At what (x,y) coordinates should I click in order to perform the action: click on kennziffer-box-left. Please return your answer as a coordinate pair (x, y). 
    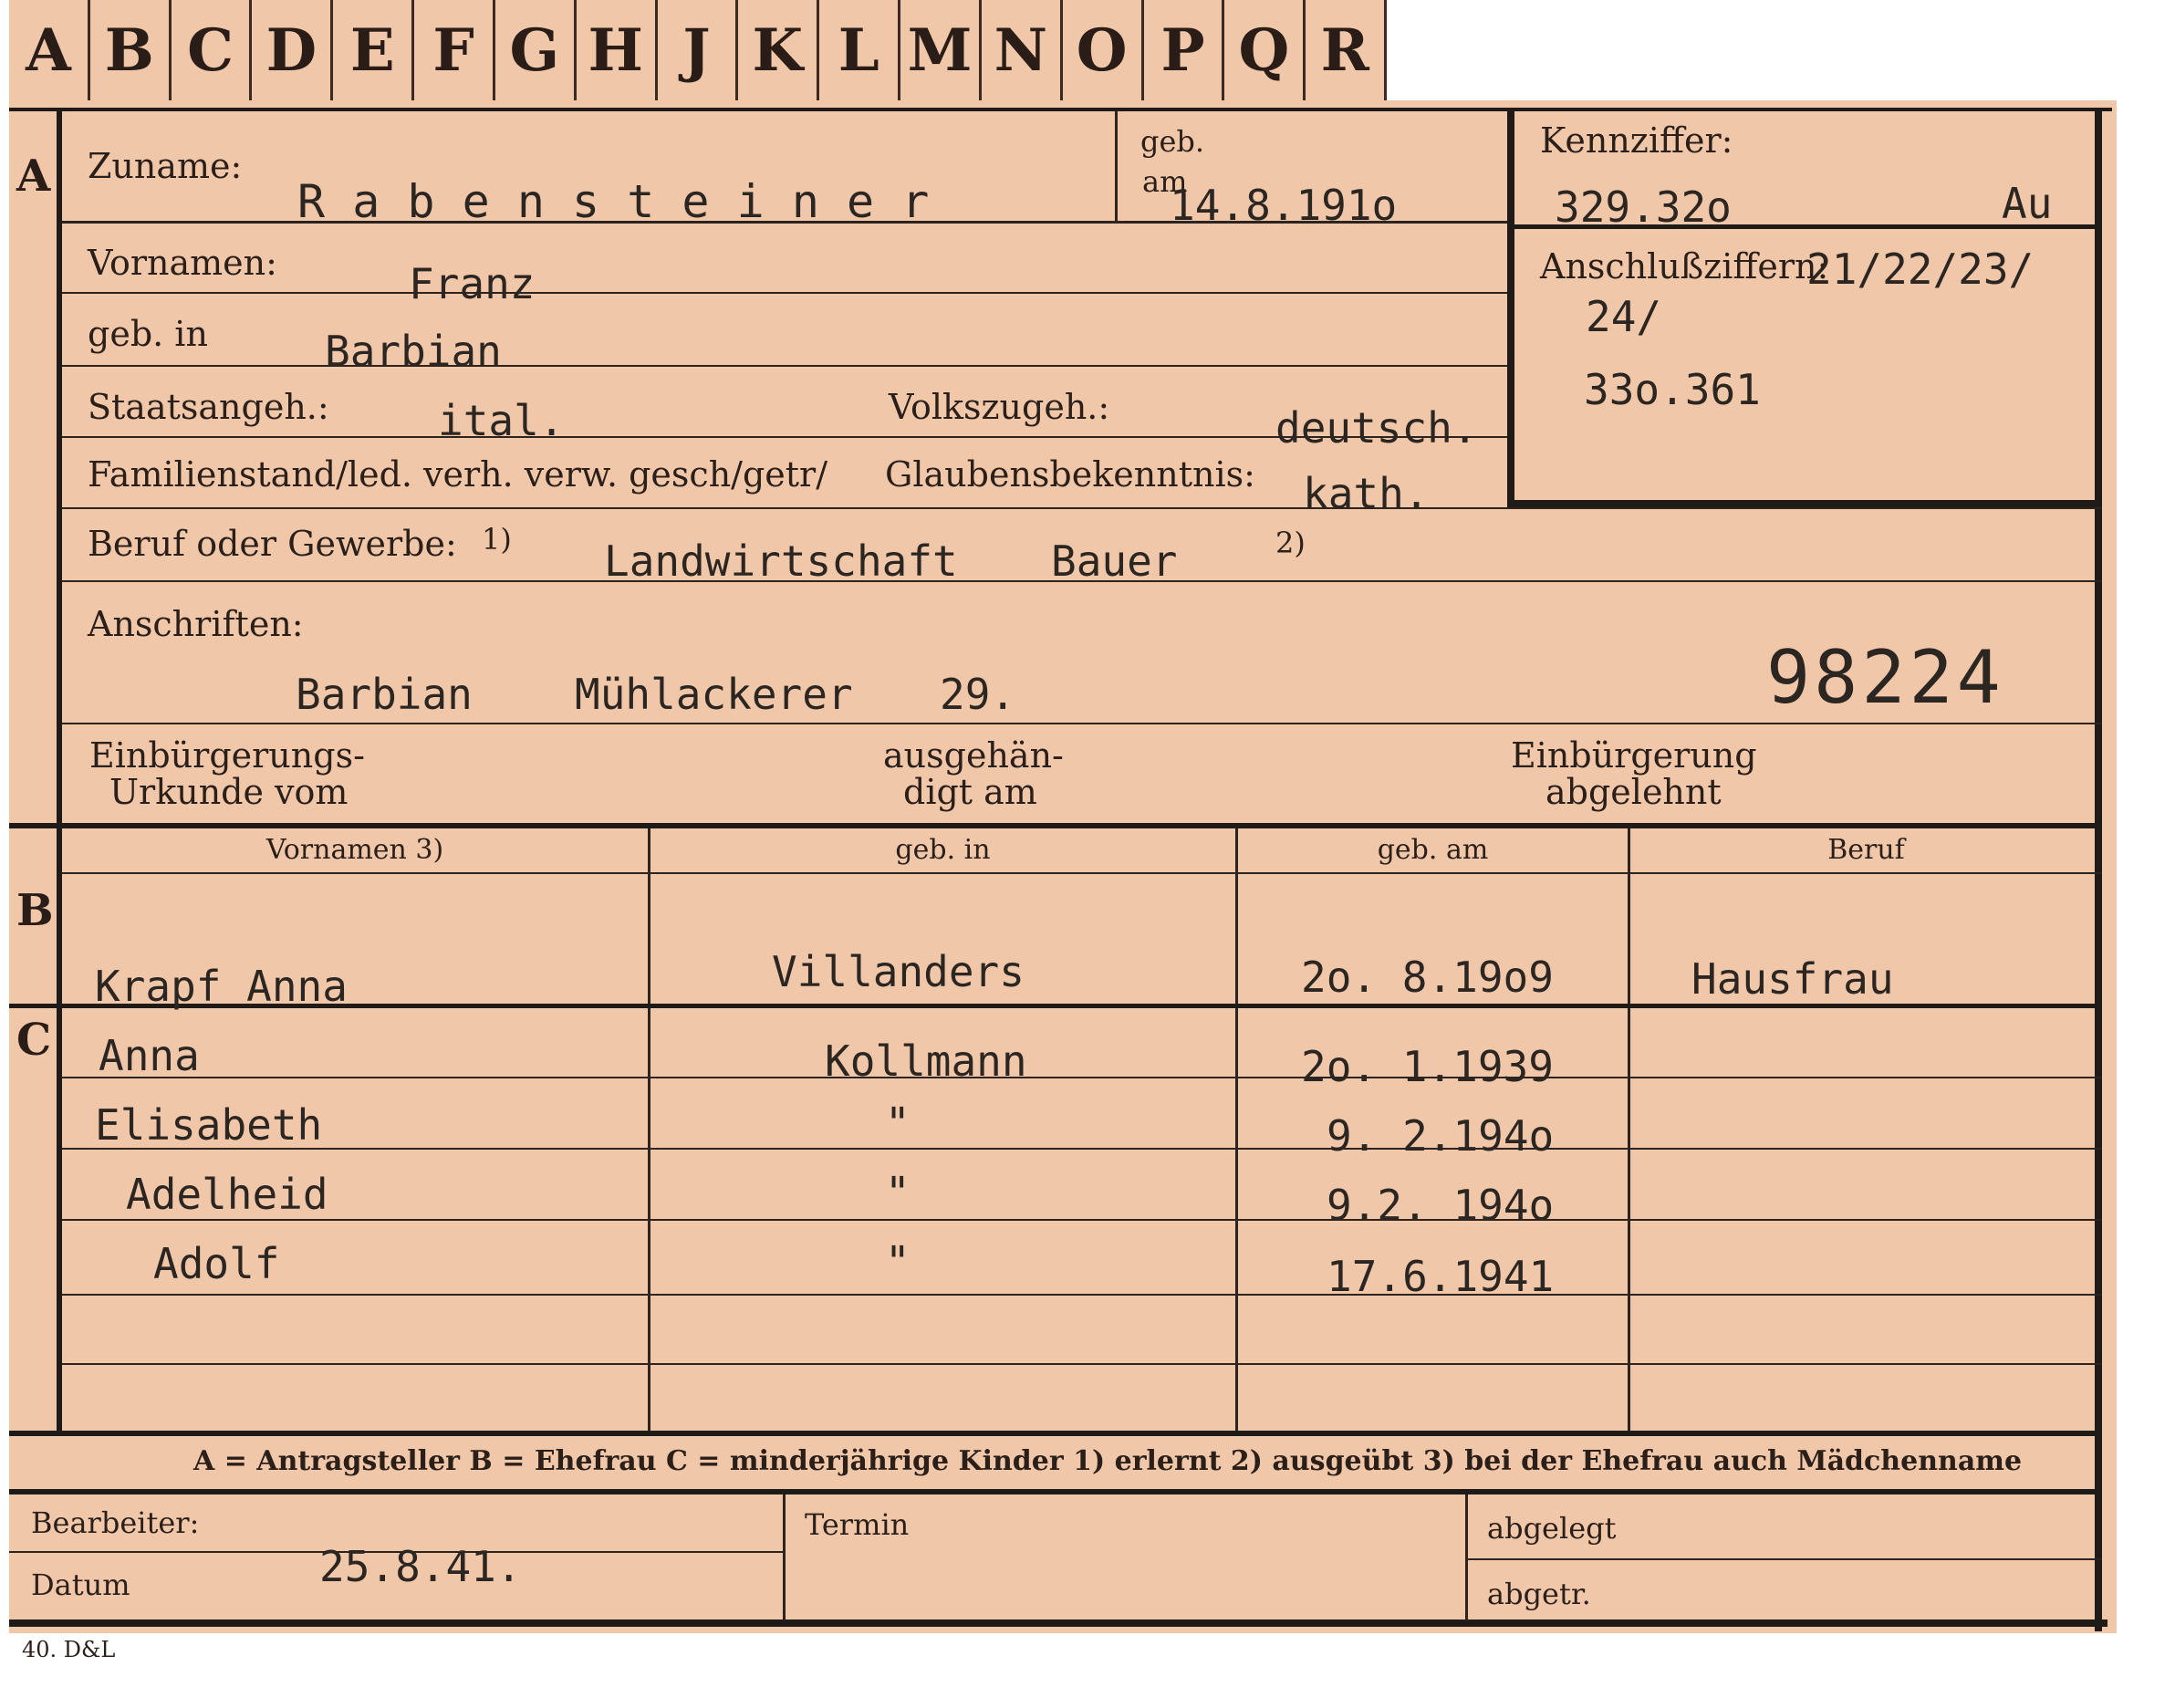
    Looking at the image, I should click on (1510, 309).